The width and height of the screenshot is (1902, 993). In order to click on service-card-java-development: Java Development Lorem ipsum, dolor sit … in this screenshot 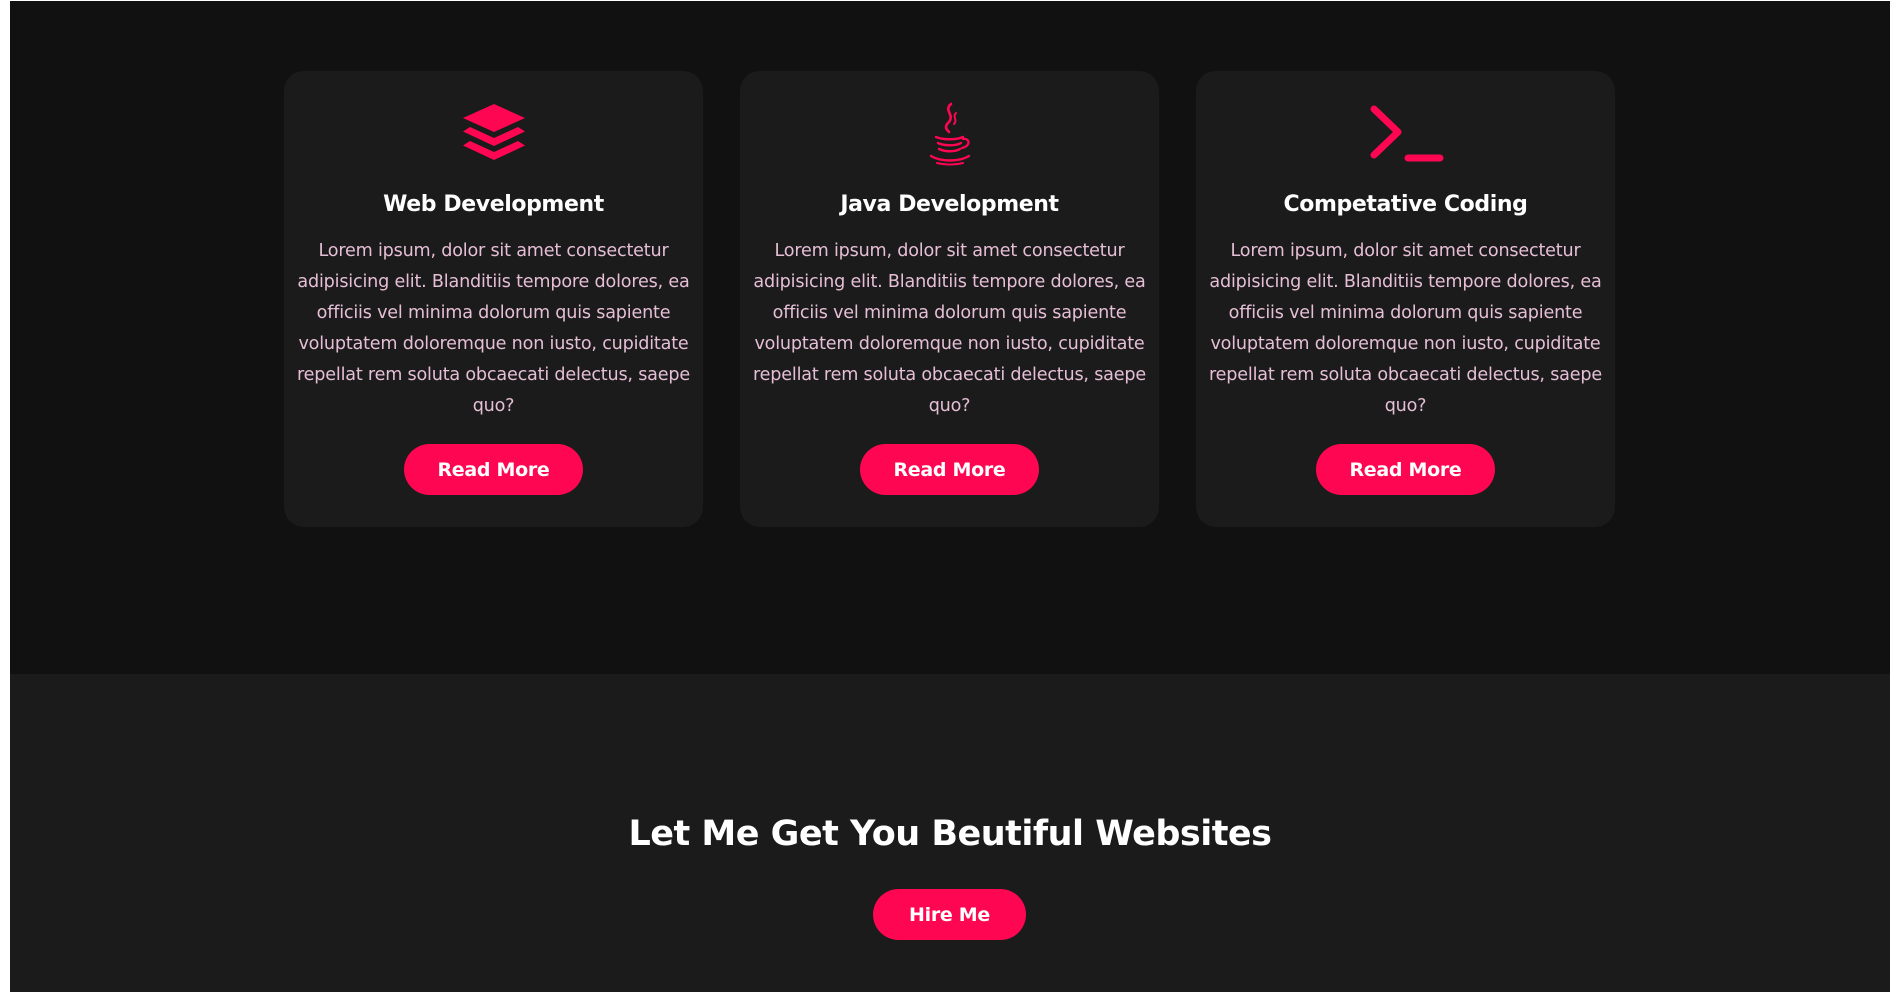, I will do `click(949, 299)`.